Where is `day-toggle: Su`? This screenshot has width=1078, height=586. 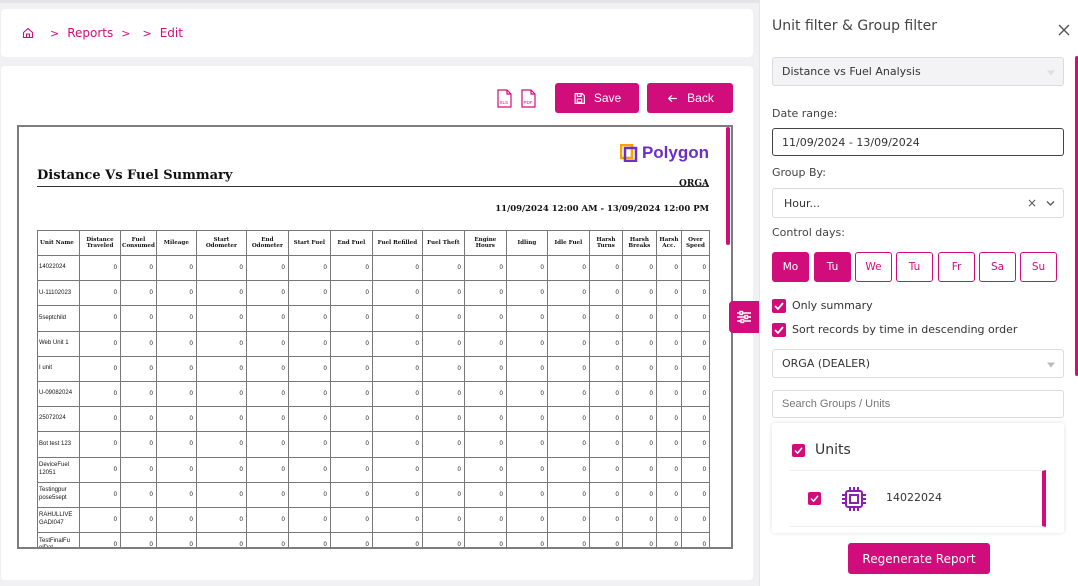 day-toggle: Su is located at coordinates (1038, 267).